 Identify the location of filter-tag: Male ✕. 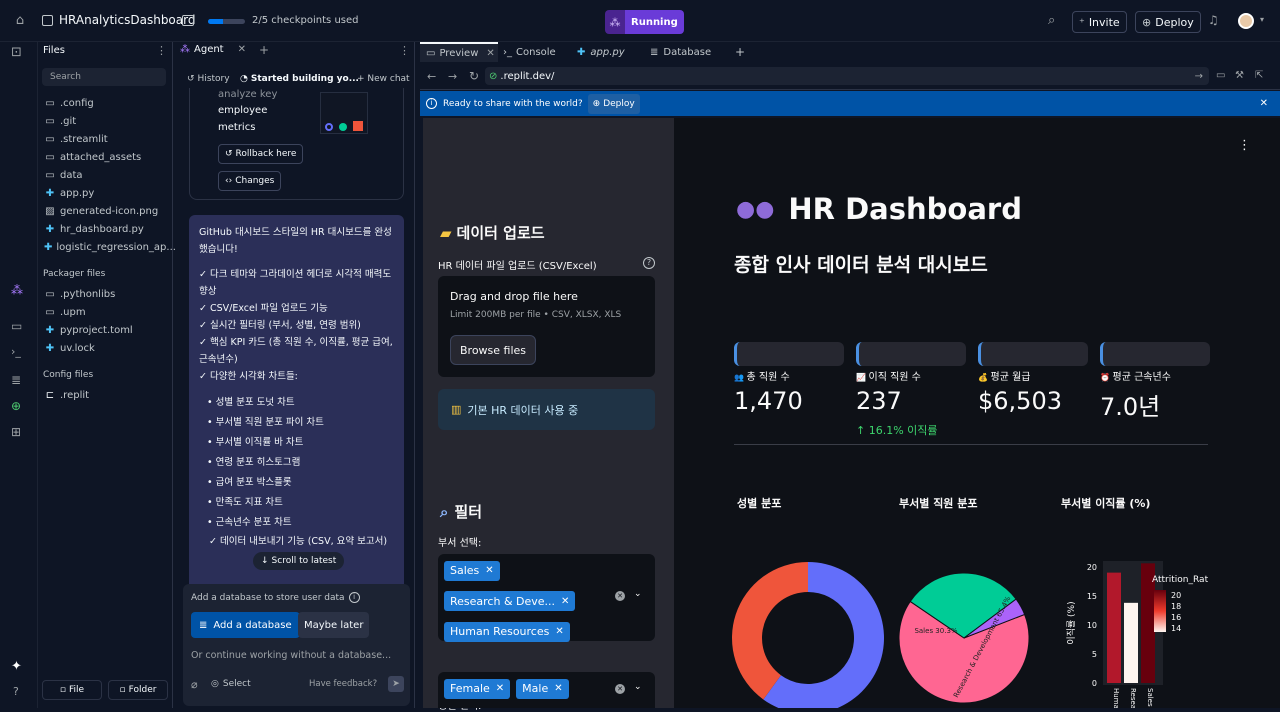
(542, 688).